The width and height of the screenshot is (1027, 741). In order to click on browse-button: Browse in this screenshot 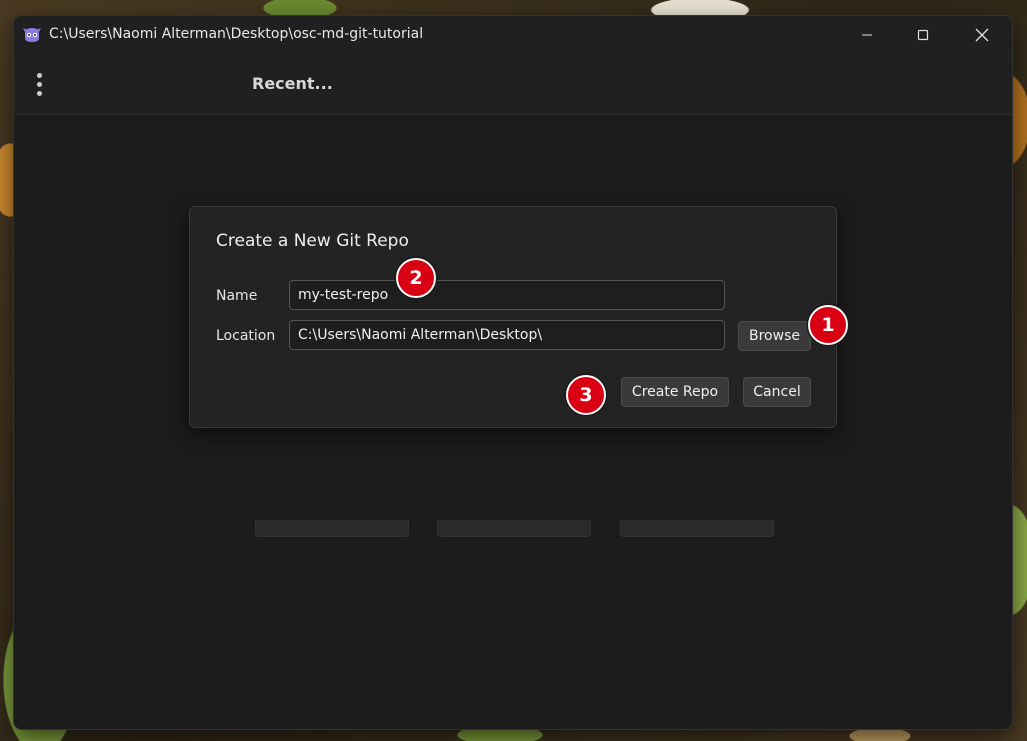, I will do `click(774, 336)`.